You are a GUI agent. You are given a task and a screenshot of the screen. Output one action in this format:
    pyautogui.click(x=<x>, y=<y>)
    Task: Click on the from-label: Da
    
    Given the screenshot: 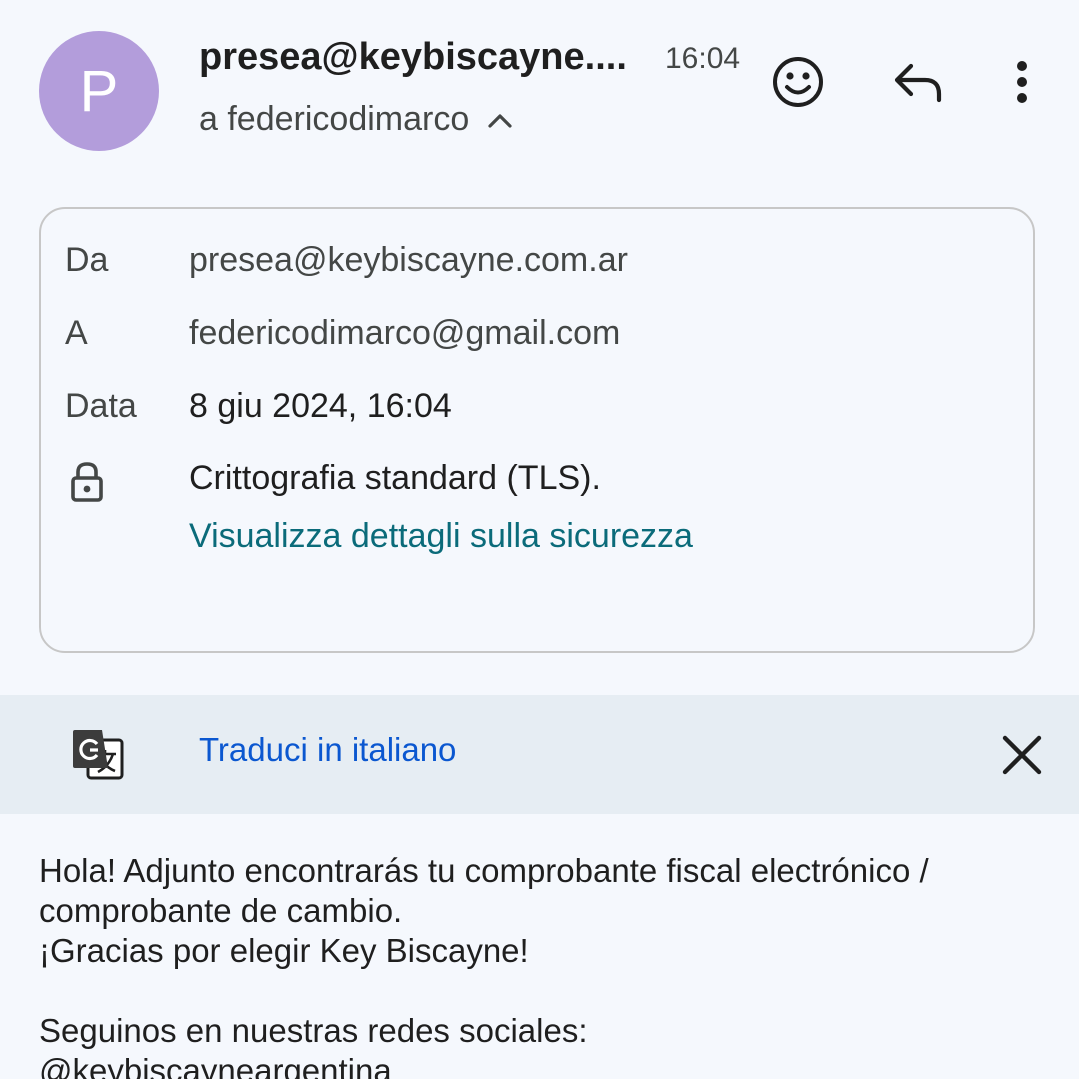 What is the action you would take?
    pyautogui.click(x=87, y=260)
    